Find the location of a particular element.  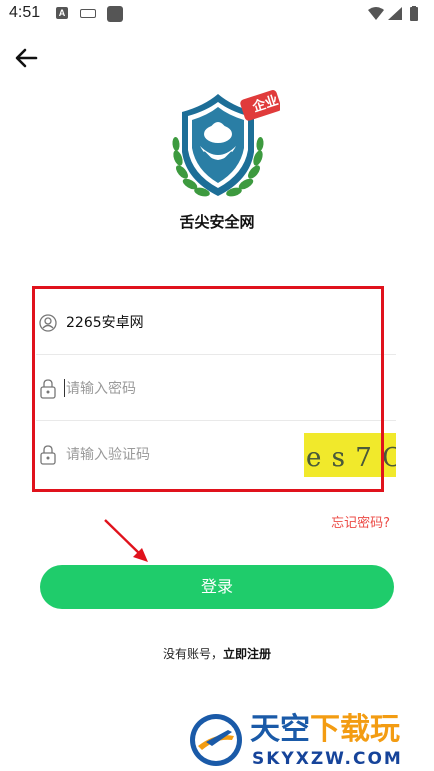

site-watermark: 天空下载玩 SKYXZW.COM is located at coordinates (310, 741).